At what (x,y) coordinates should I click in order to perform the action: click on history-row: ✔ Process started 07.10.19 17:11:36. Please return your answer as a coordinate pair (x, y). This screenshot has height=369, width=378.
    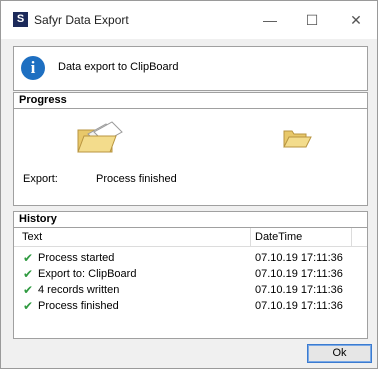
    Looking at the image, I should click on (190, 258).